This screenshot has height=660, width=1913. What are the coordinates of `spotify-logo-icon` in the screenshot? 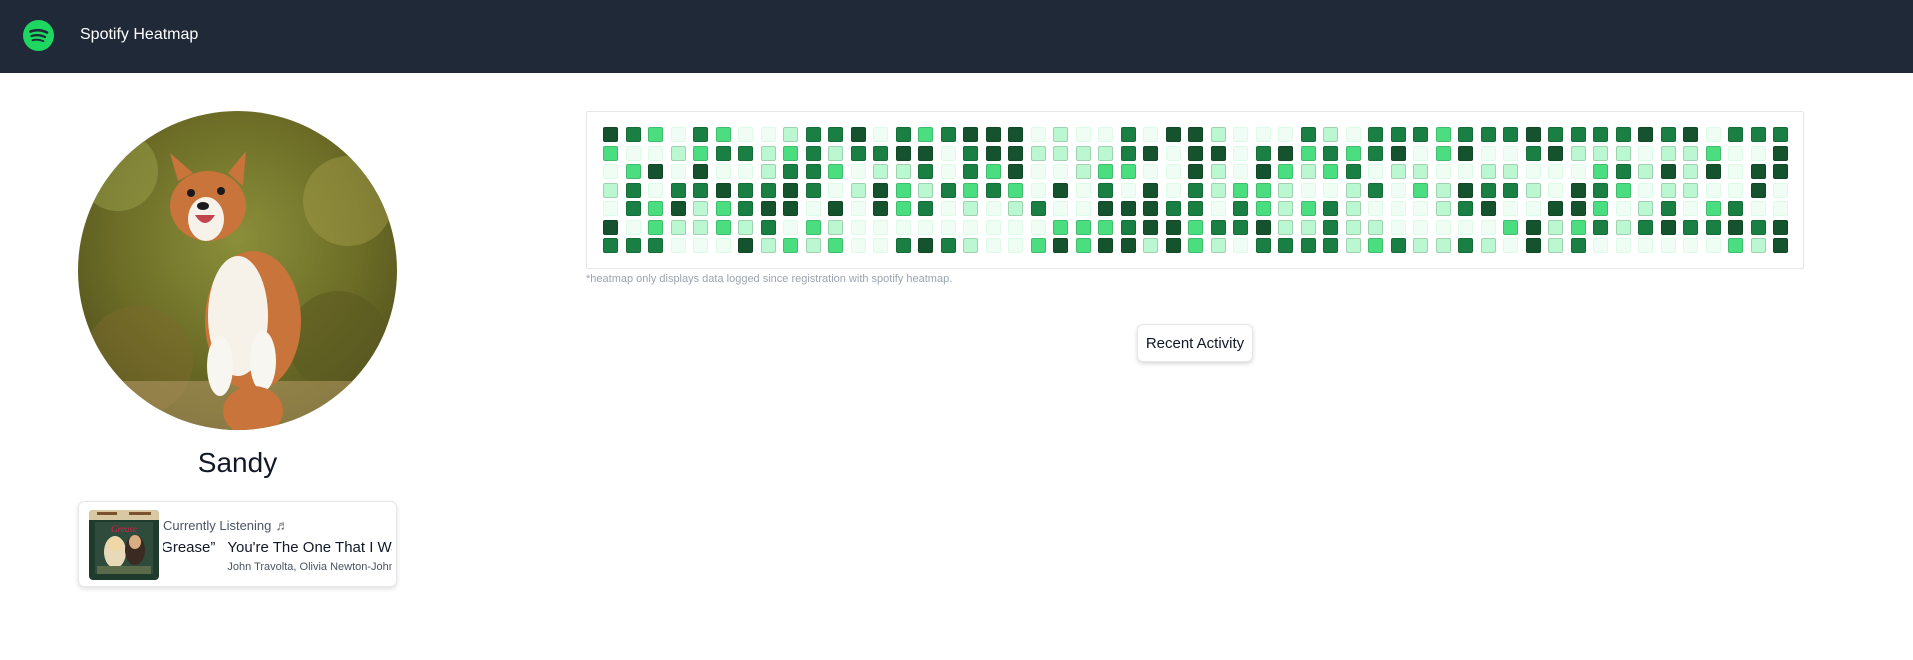 It's located at (38, 35).